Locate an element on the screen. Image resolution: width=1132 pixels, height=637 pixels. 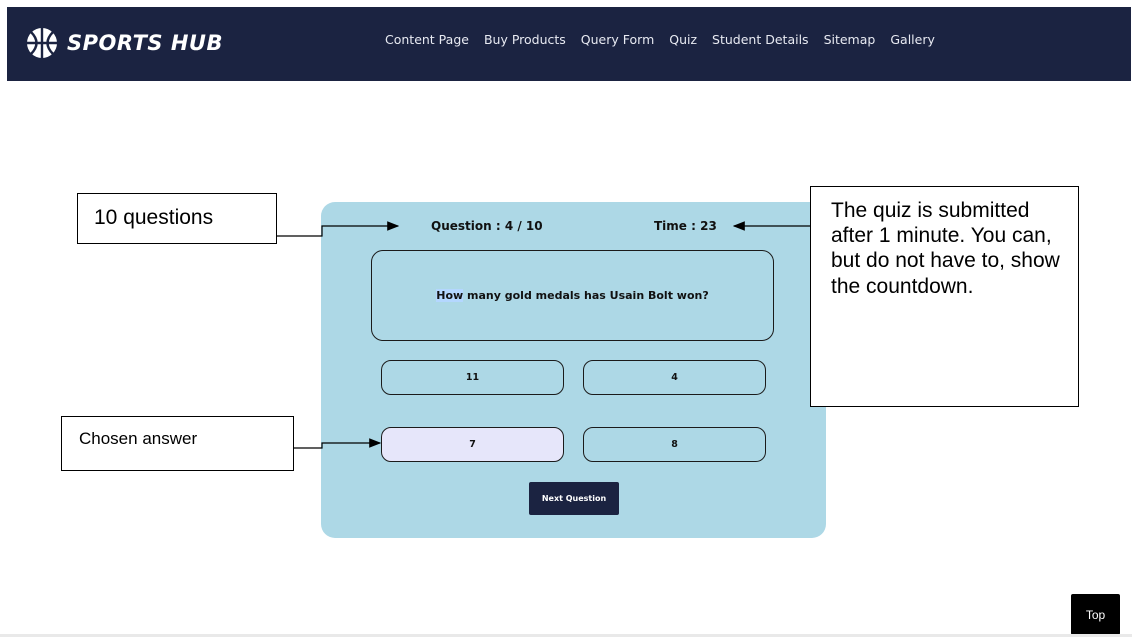
nav-gallery: Gallery is located at coordinates (912, 39).